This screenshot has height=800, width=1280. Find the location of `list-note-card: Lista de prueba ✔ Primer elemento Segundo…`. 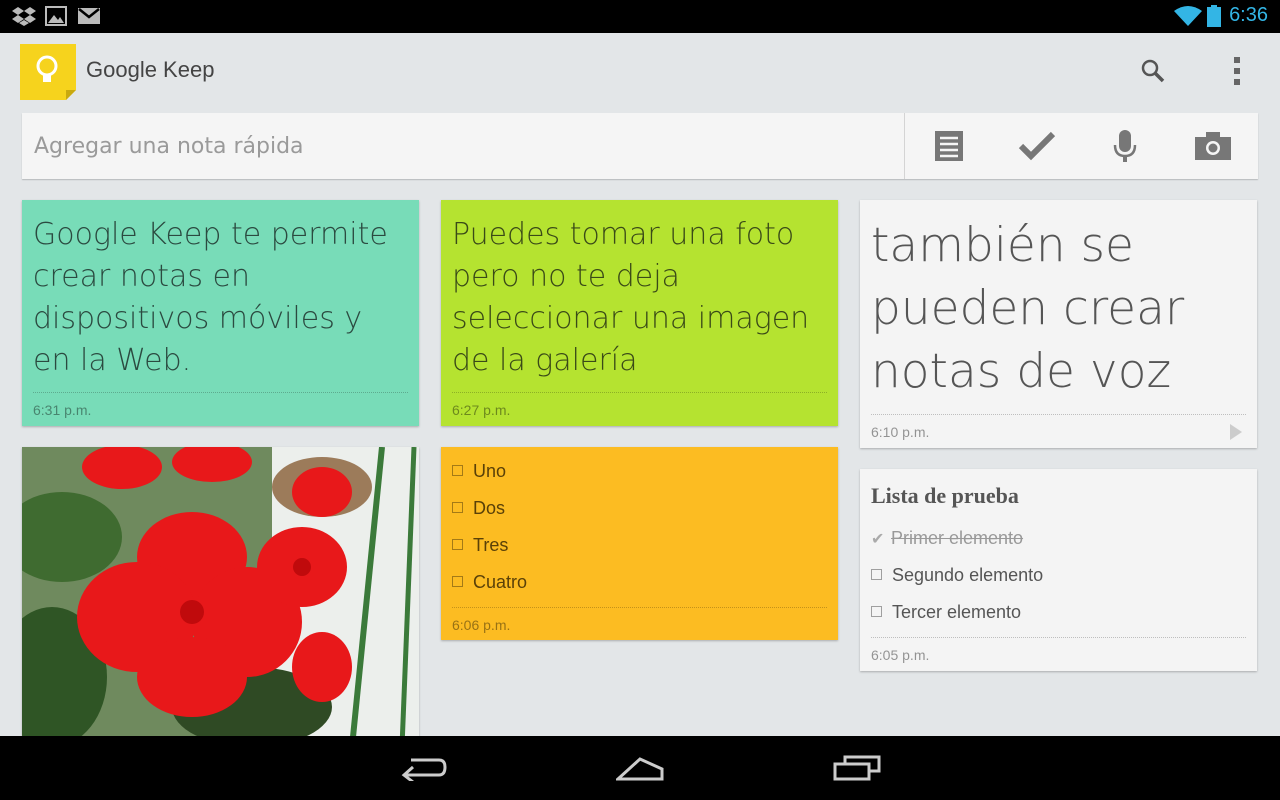

list-note-card: Lista de prueba ✔ Primer elemento Segundo… is located at coordinates (1058, 570).